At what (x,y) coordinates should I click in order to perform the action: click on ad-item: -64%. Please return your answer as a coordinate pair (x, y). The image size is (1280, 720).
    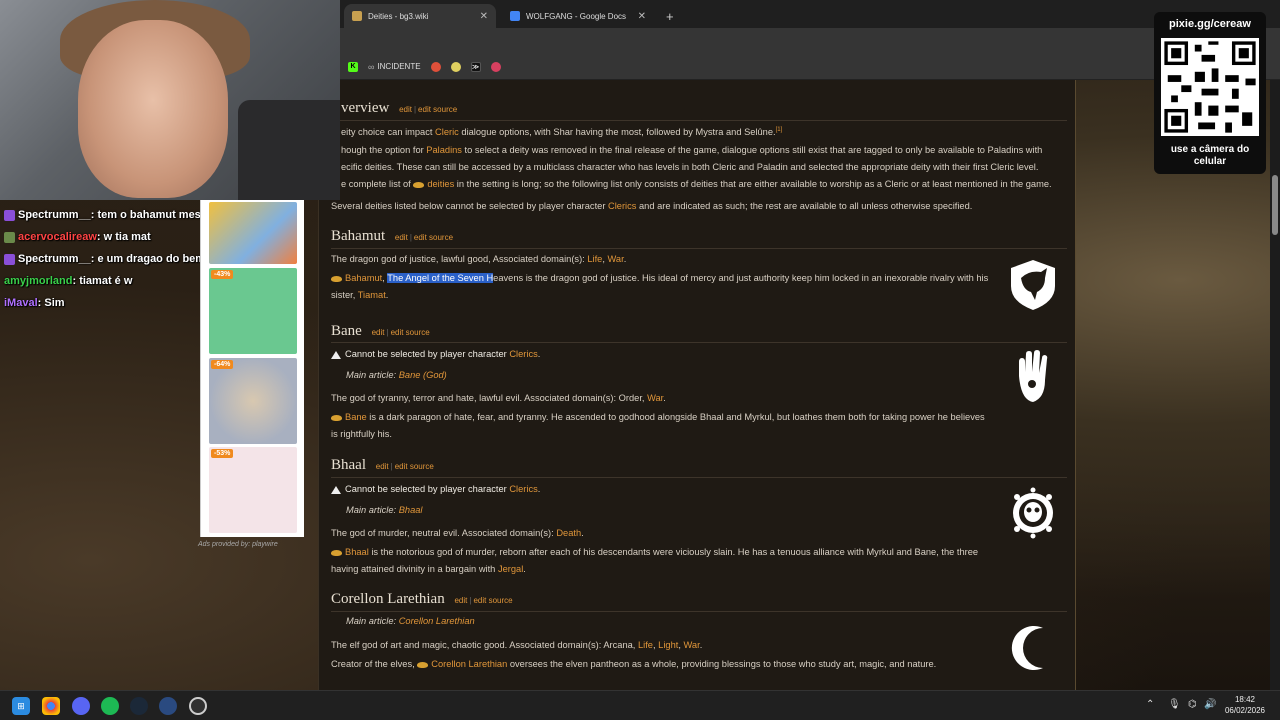
    Looking at the image, I should click on (253, 401).